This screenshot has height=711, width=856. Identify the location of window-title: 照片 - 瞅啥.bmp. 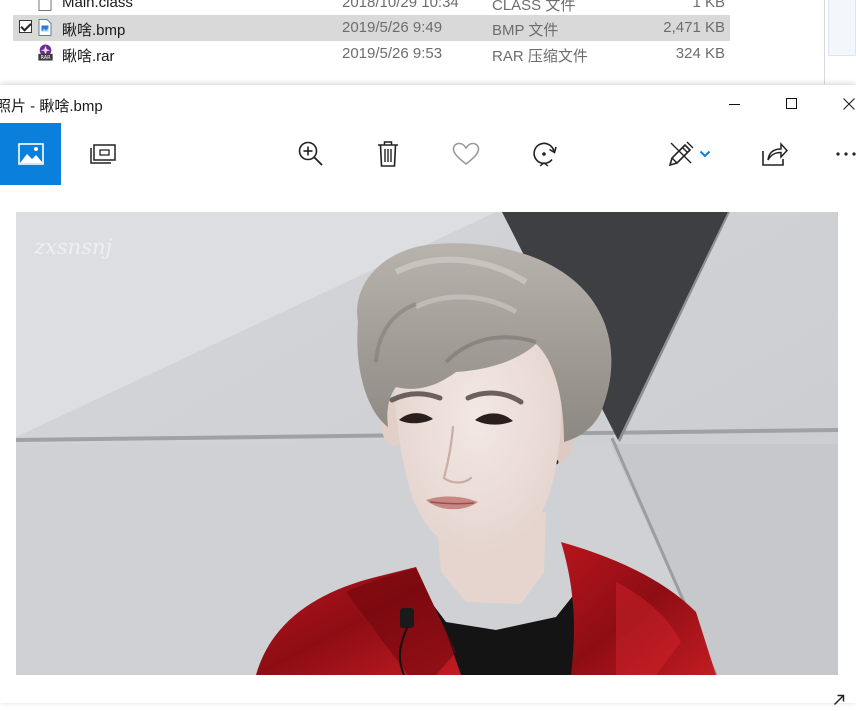
(51, 106).